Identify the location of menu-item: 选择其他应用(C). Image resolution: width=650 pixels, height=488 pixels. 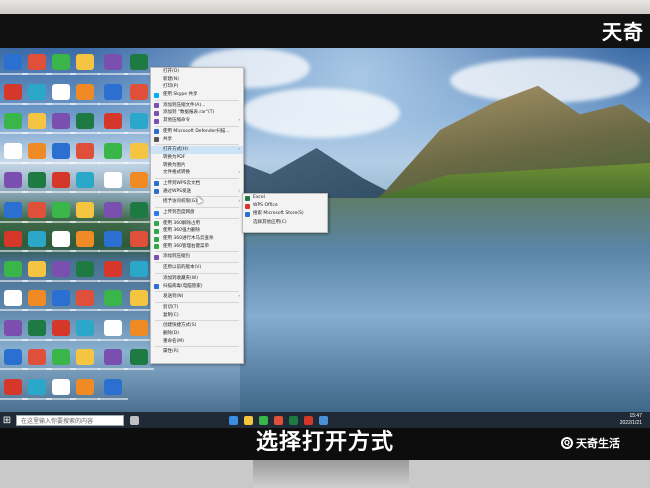
(285, 223).